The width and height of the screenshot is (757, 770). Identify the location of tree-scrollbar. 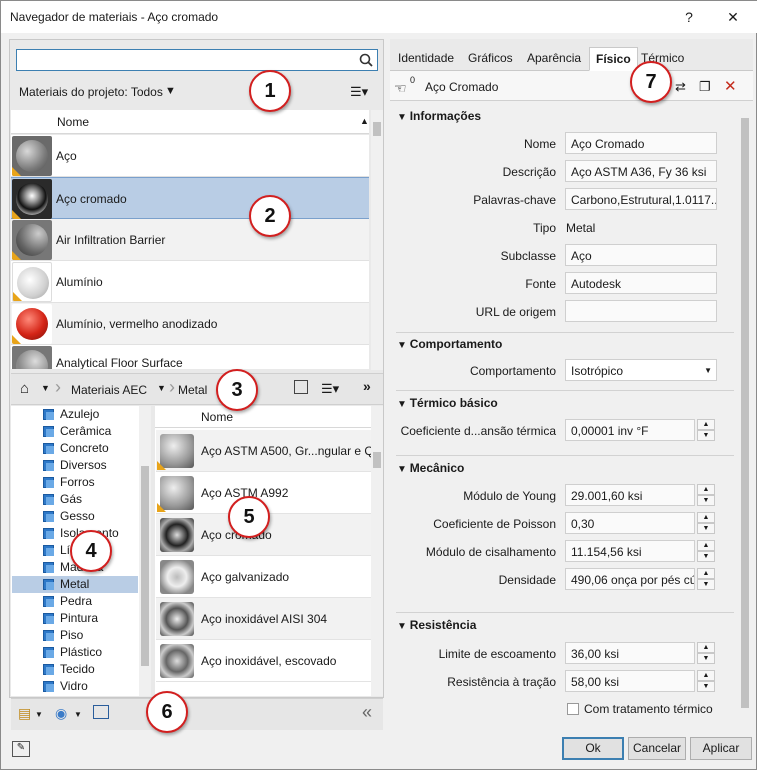
(145, 551).